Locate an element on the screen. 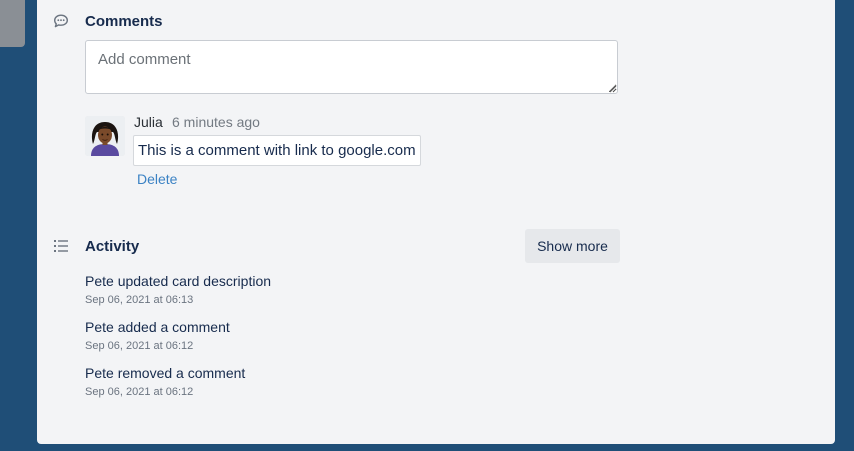 Image resolution: width=854 pixels, height=451 pixels. activity-text: Pete added a comment is located at coordinates (157, 327).